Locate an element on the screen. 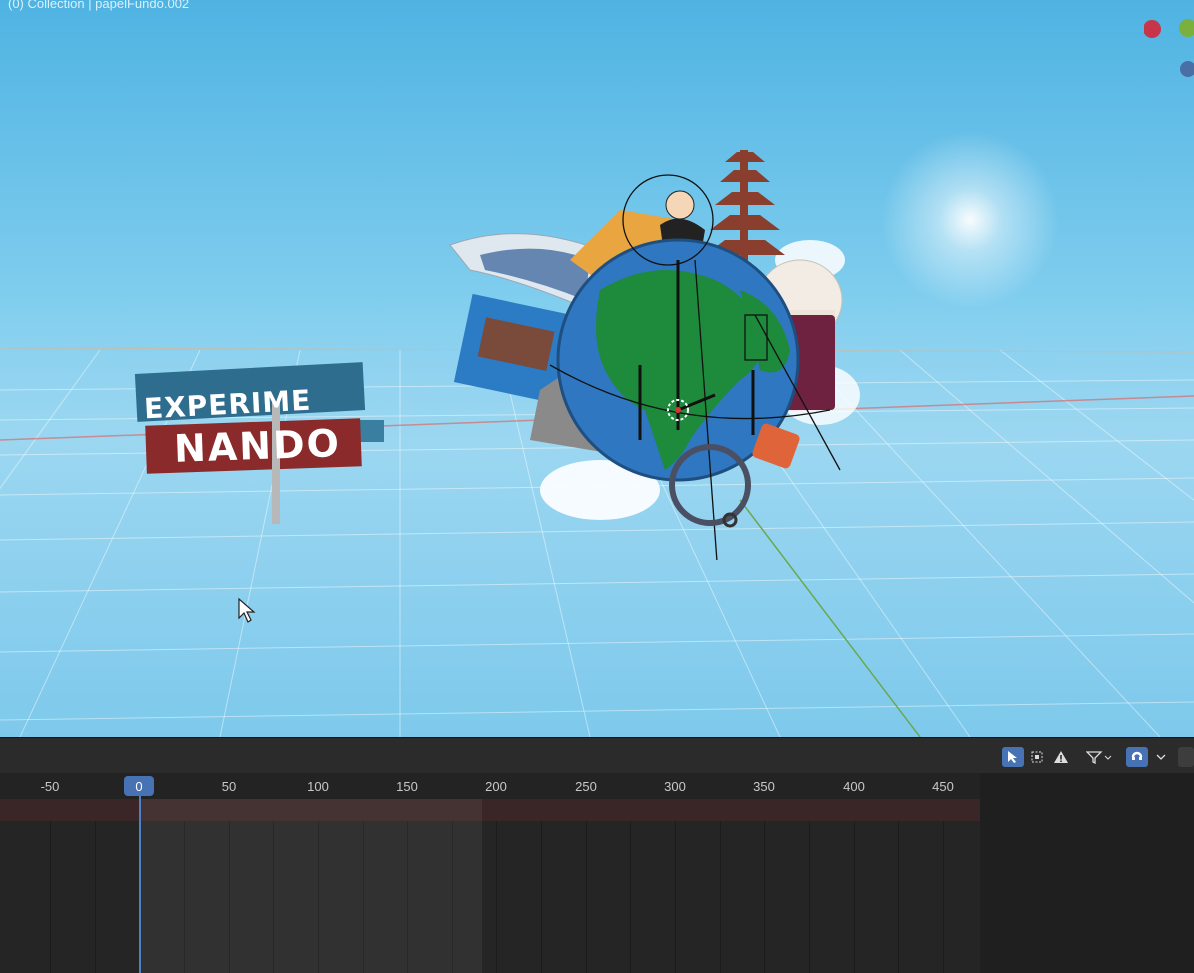 This screenshot has height=973, width=1194. viewport-object-info: (0) Collection | papelFundo.002 is located at coordinates (99, 5).